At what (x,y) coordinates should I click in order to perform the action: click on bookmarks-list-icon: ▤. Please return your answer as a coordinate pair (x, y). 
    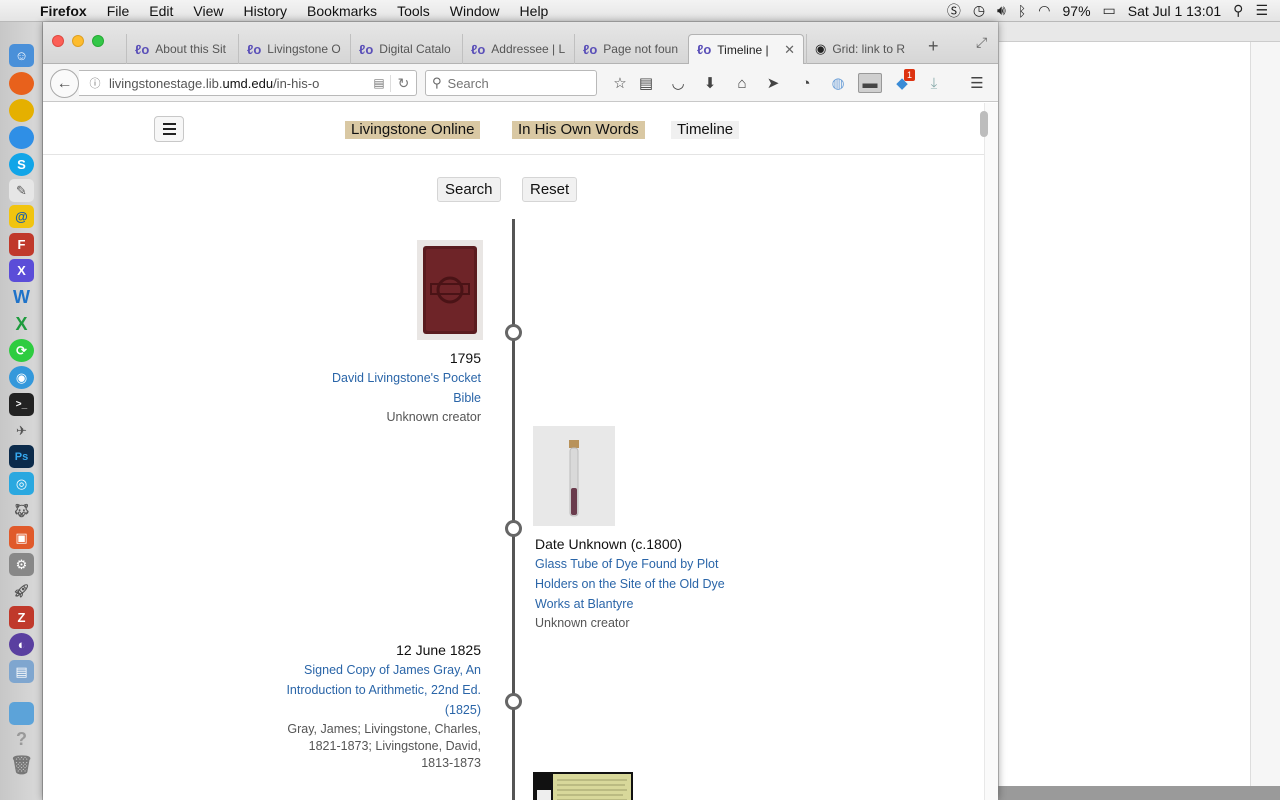
    Looking at the image, I should click on (646, 83).